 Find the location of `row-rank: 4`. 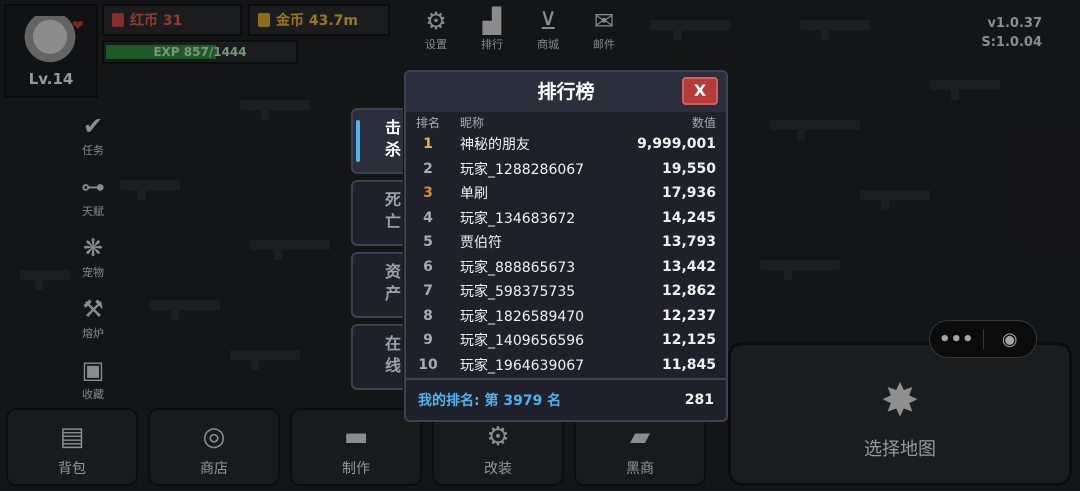

row-rank: 4 is located at coordinates (428, 217).